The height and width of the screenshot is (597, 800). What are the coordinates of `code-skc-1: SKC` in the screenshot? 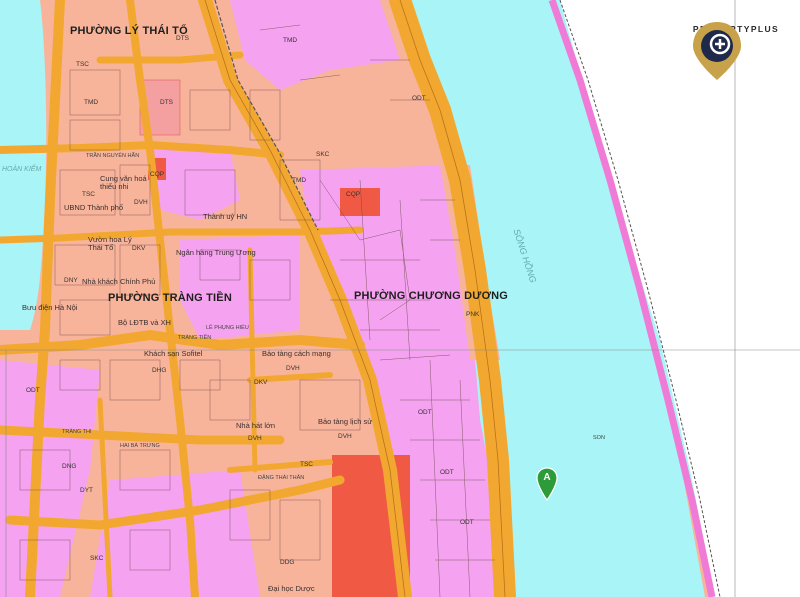 It's located at (323, 154).